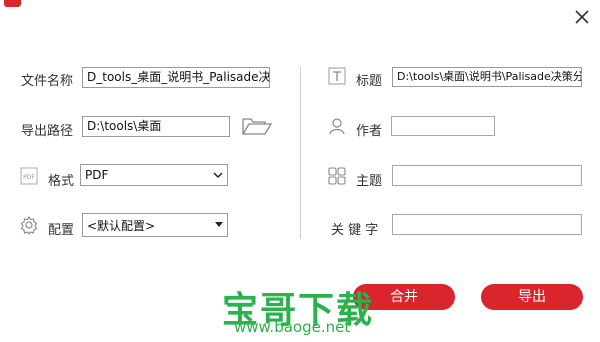  What do you see at coordinates (369, 81) in the screenshot?
I see `title-label: 标题` at bounding box center [369, 81].